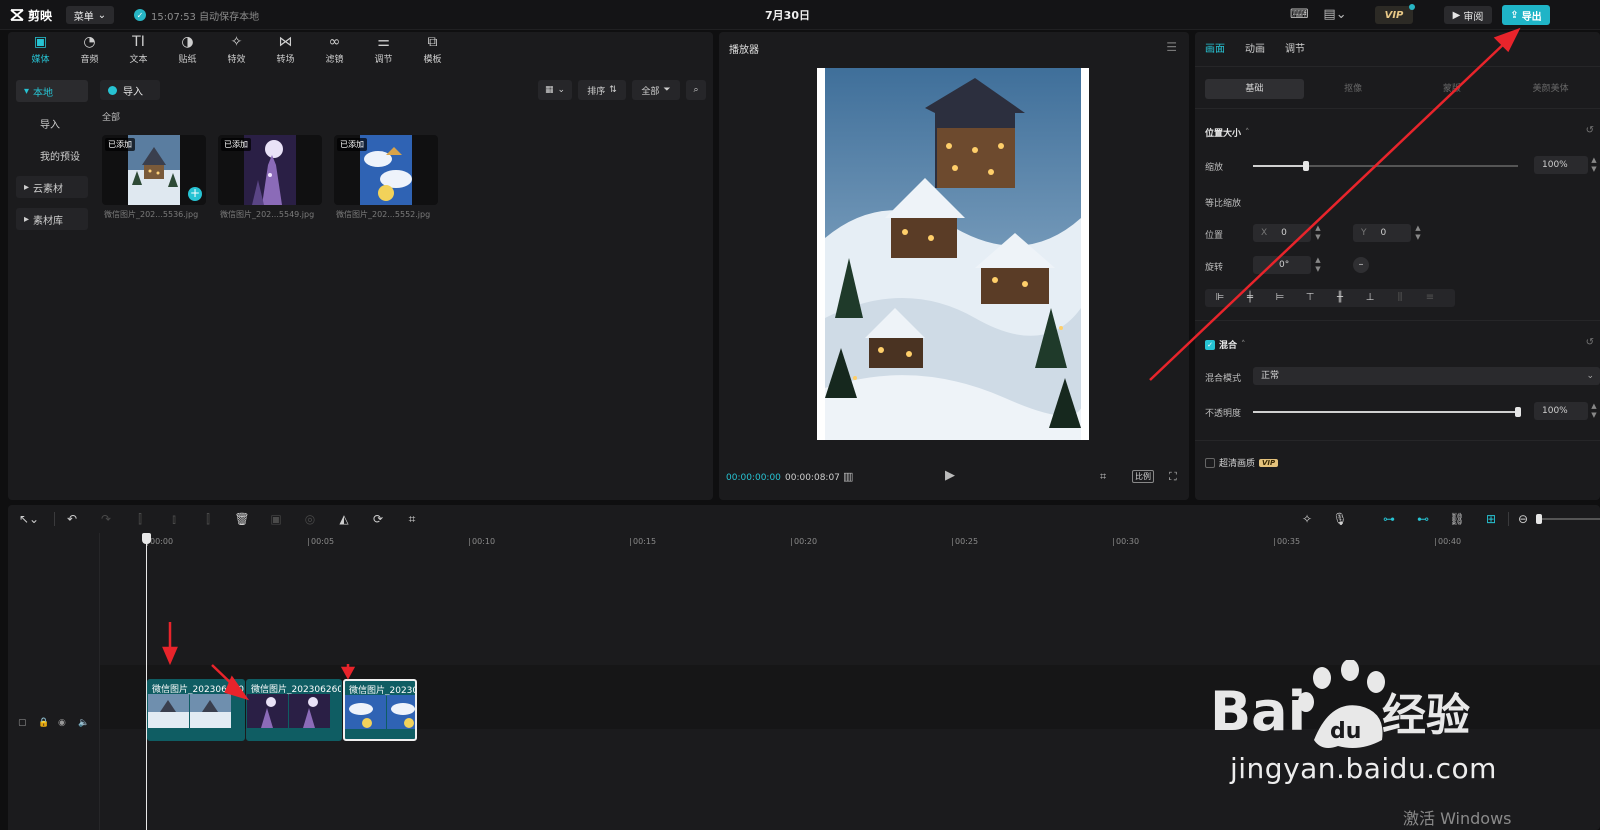 This screenshot has height=830, width=1600. Describe the element at coordinates (276, 519) in the screenshot. I see `freeze-frame-icon: ▣` at that location.